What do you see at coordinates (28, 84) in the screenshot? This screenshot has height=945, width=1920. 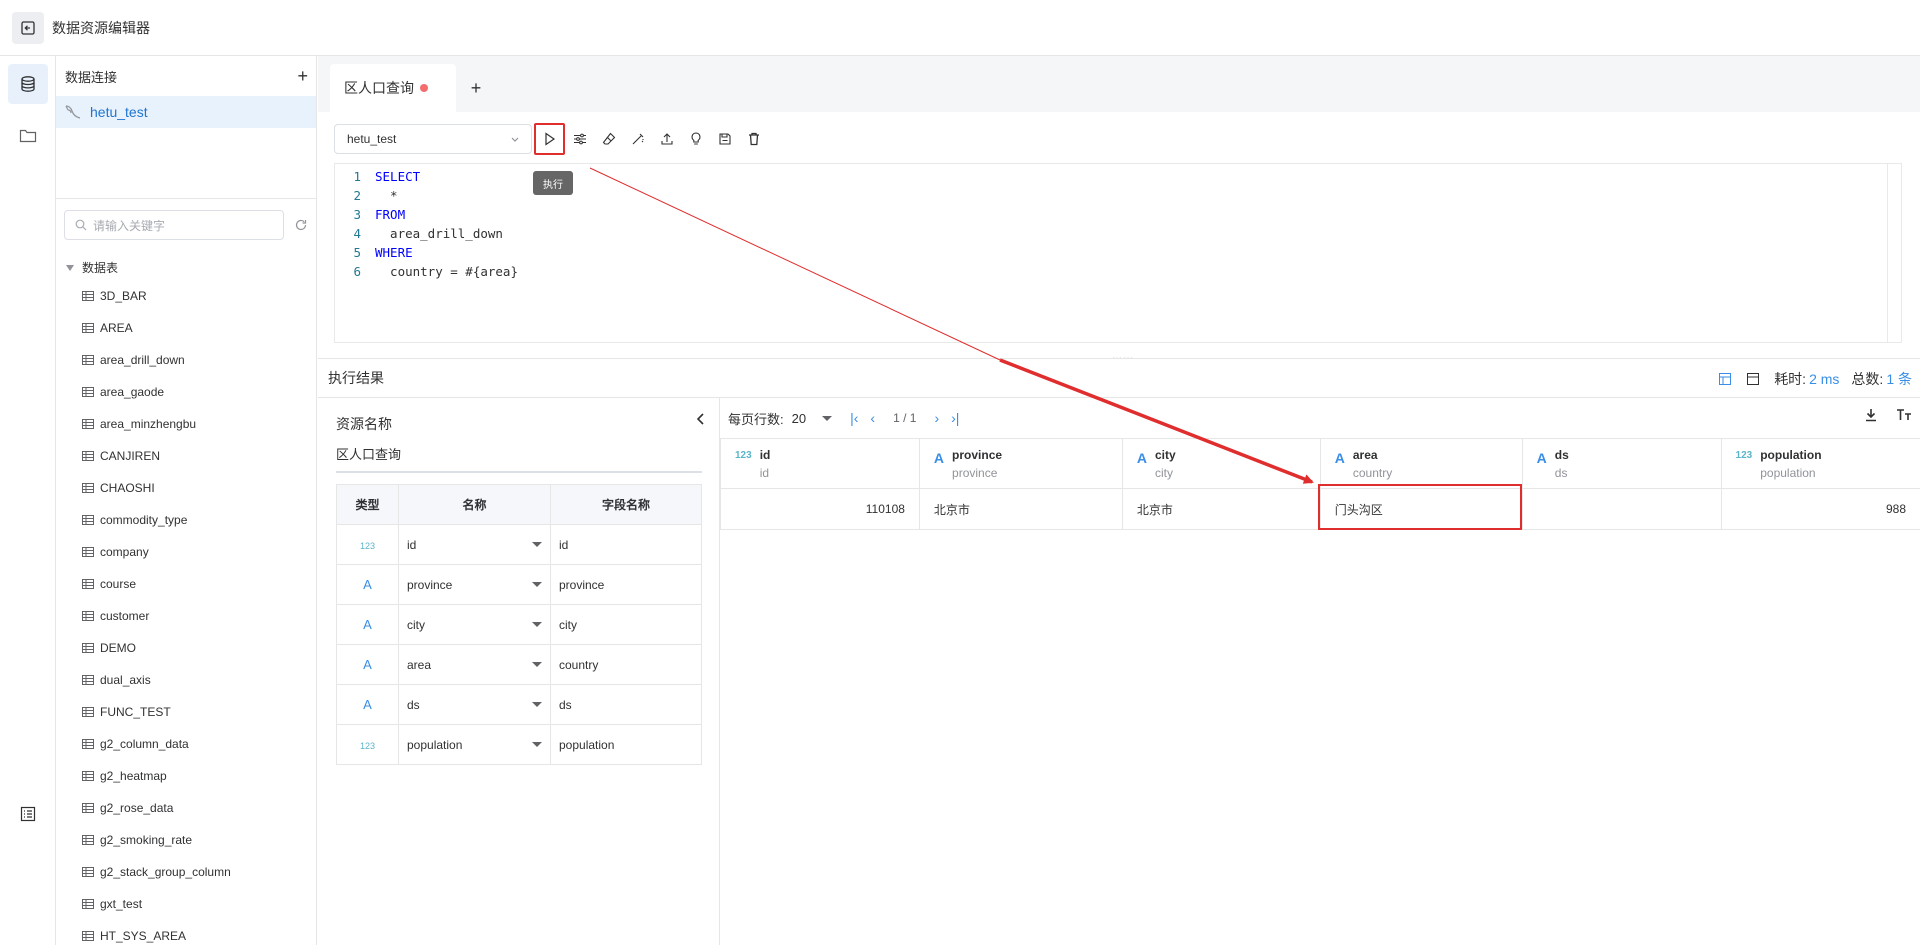 I see `rail-database` at bounding box center [28, 84].